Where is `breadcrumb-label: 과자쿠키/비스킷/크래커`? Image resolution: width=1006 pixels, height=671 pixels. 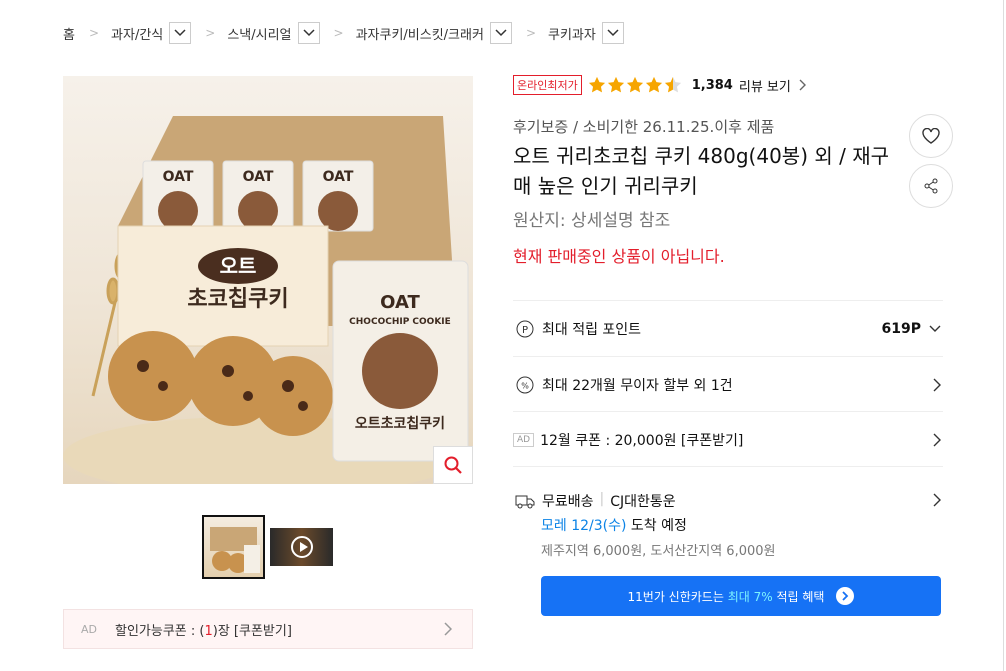 breadcrumb-label: 과자쿠키/비스킷/크래커 is located at coordinates (420, 33).